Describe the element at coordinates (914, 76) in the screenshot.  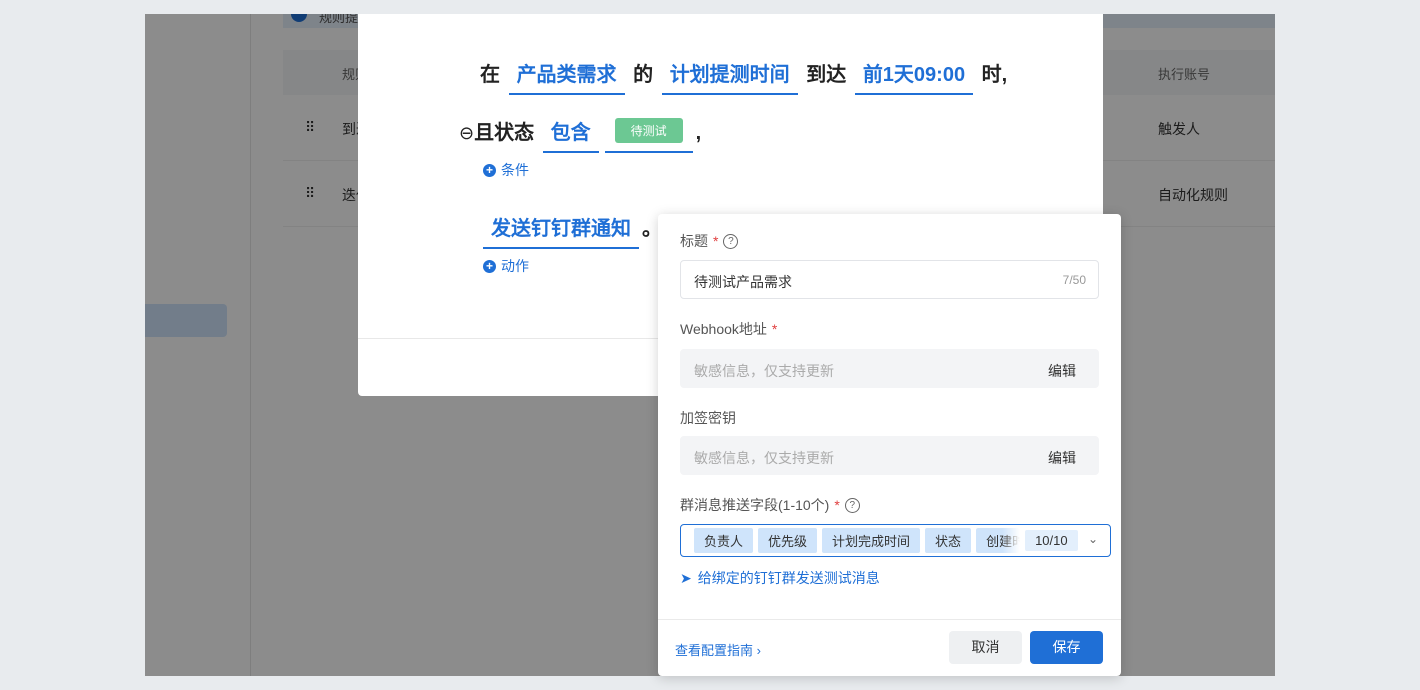
I see `offset-select: 前1天09:00` at that location.